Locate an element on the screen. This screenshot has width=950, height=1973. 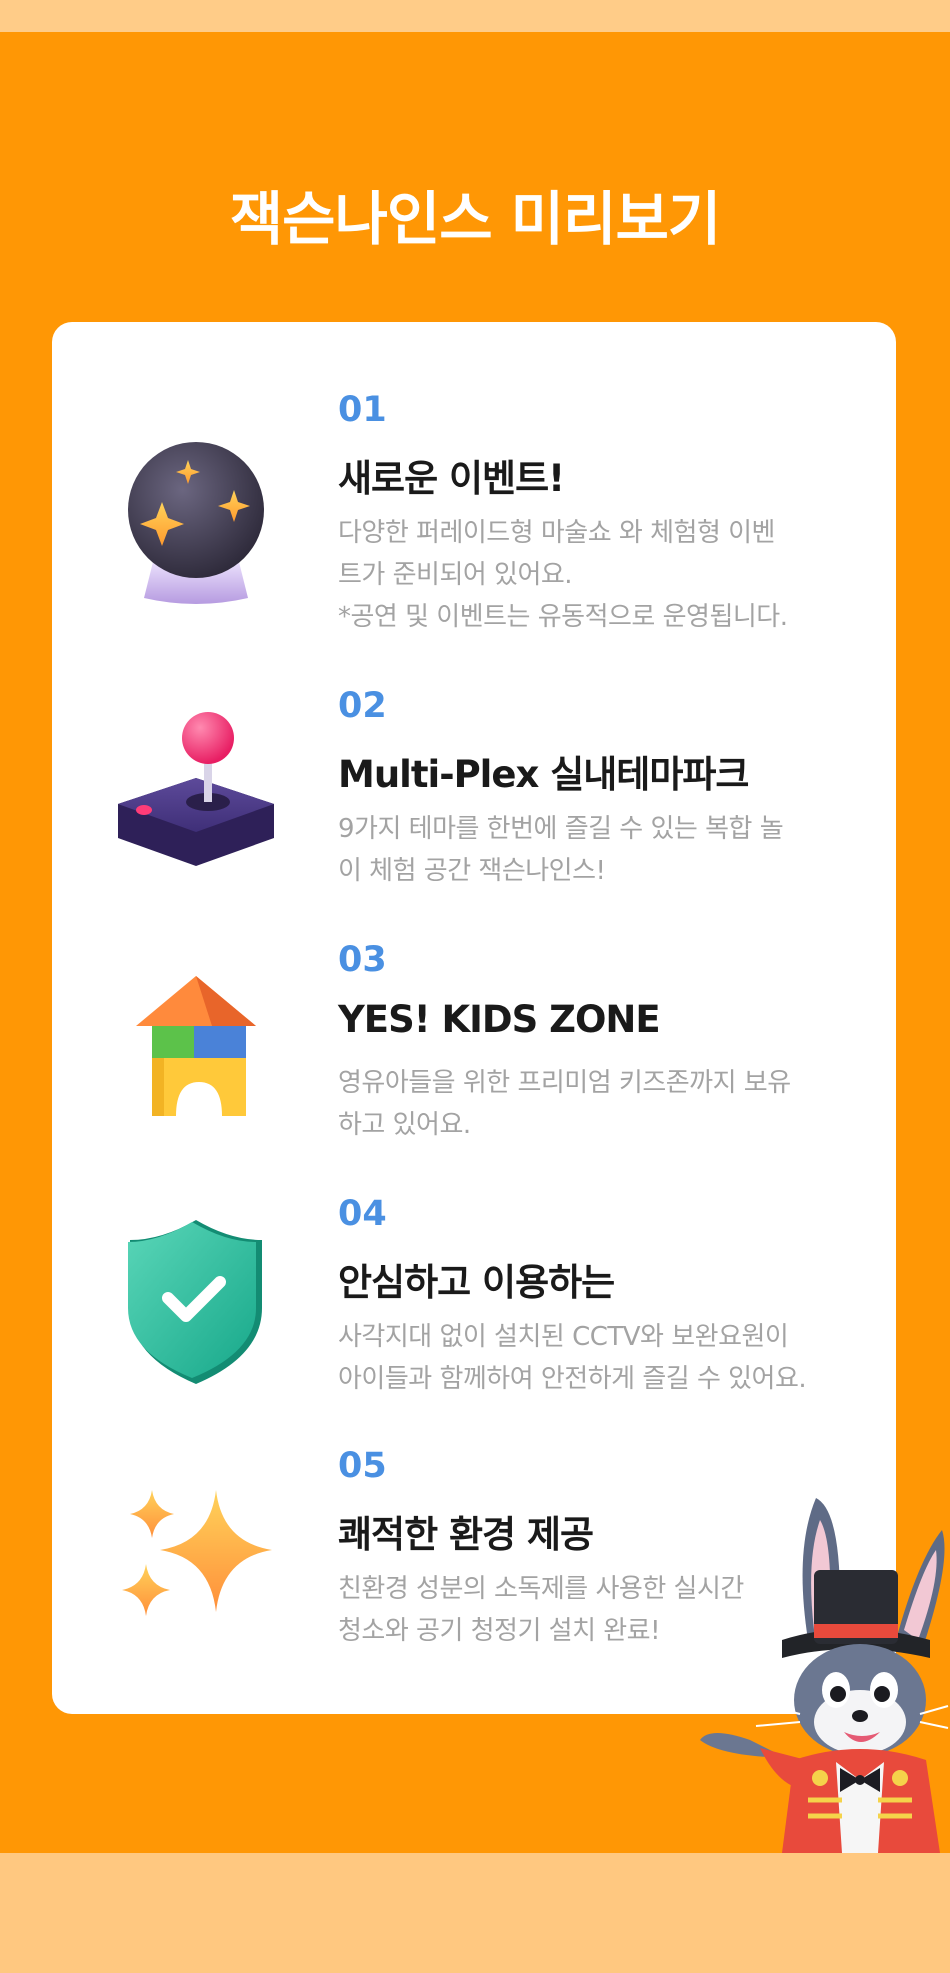
feature-number: 02 is located at coordinates (362, 706).